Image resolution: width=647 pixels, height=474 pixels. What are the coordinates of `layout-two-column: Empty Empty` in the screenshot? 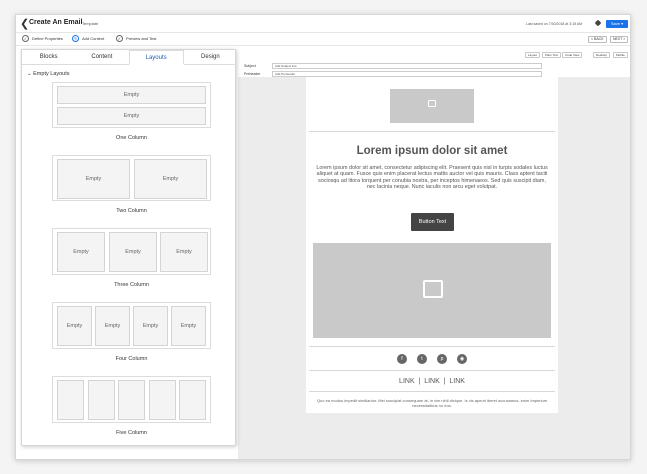 It's located at (131, 178).